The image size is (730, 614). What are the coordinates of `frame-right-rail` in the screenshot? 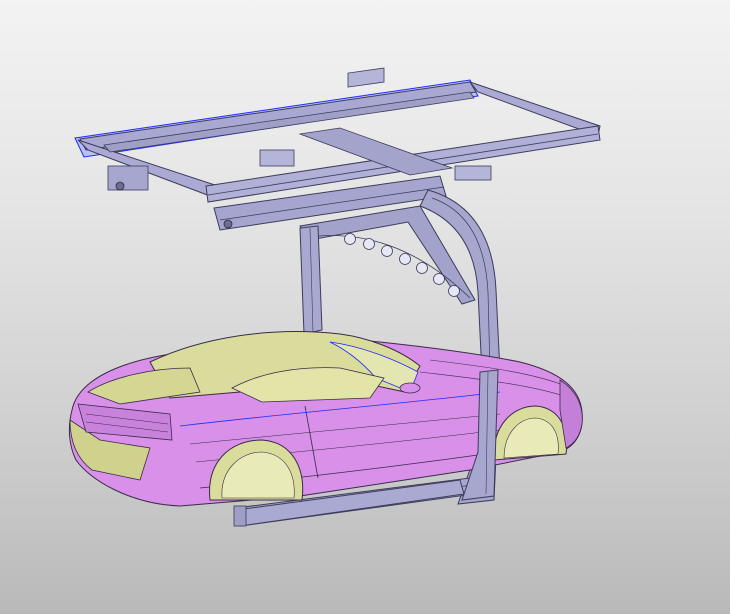 It's located at (534, 108).